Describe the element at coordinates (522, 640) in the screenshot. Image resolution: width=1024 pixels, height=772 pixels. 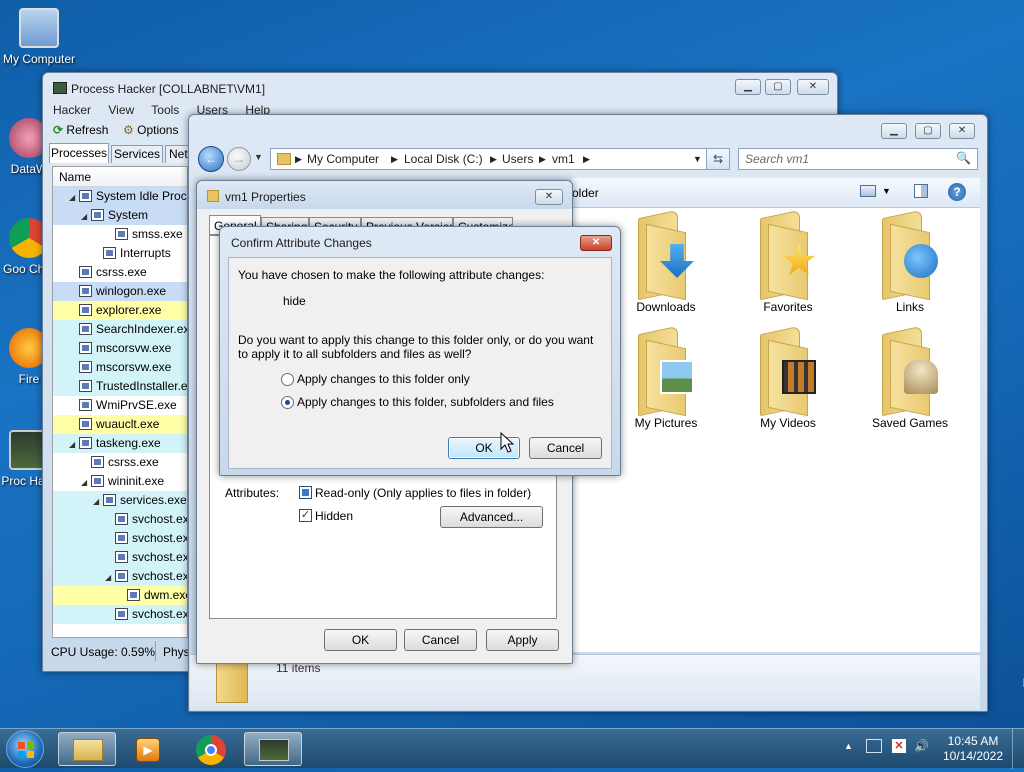
I see `apply-button: Apply` at that location.